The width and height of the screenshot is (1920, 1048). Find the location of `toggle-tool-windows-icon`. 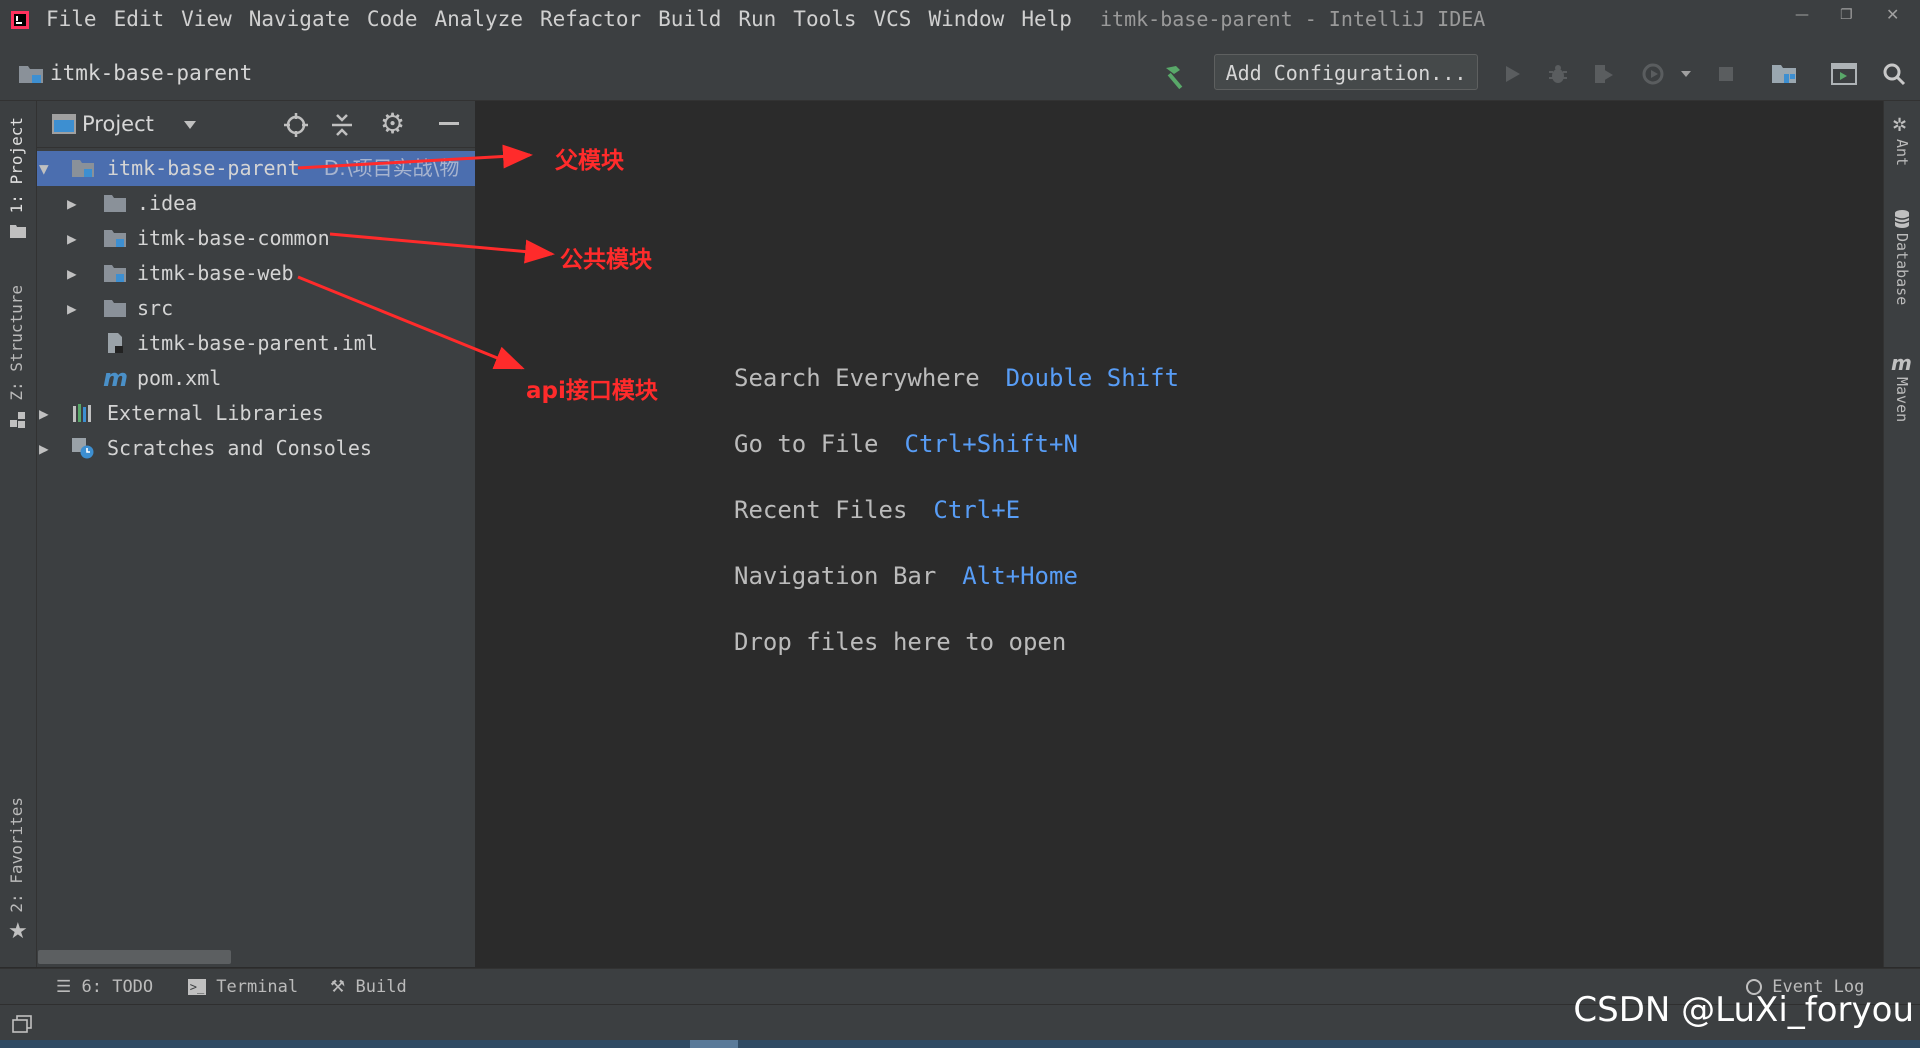

toggle-tool-windows-icon is located at coordinates (22, 1024).